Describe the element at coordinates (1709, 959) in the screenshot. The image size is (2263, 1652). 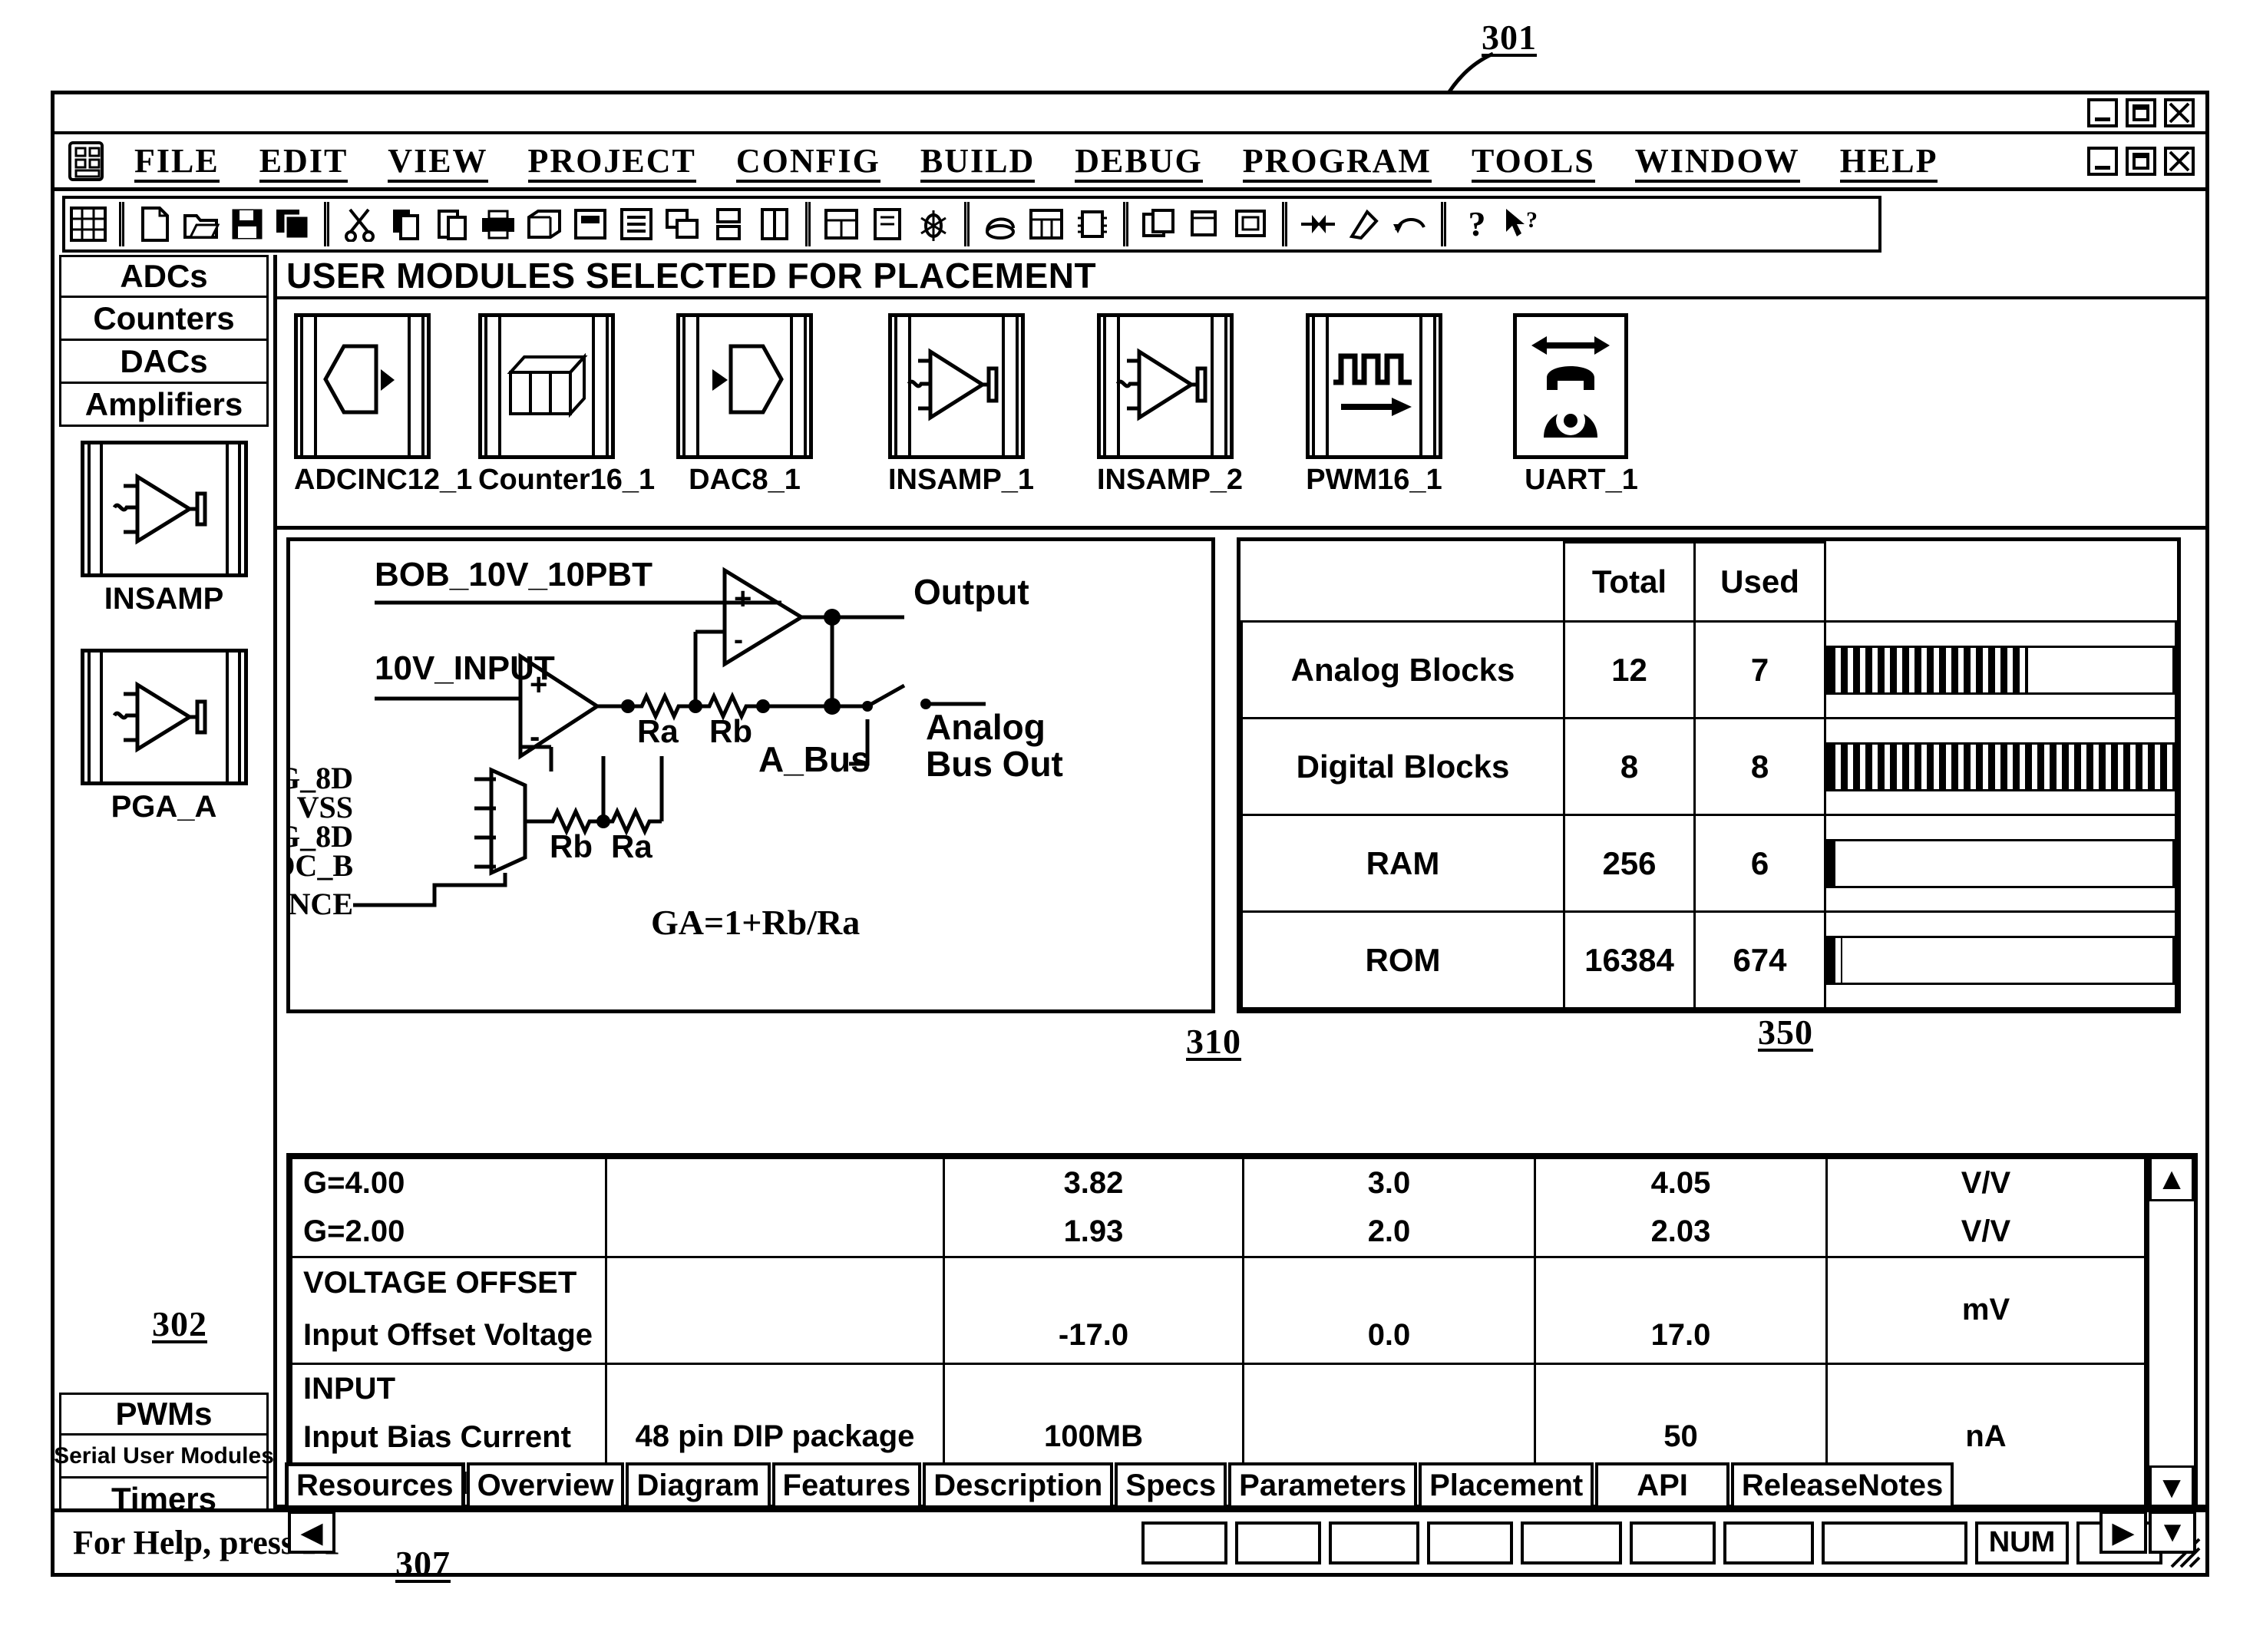
I see `table-row: ROM 16384 674` at that location.